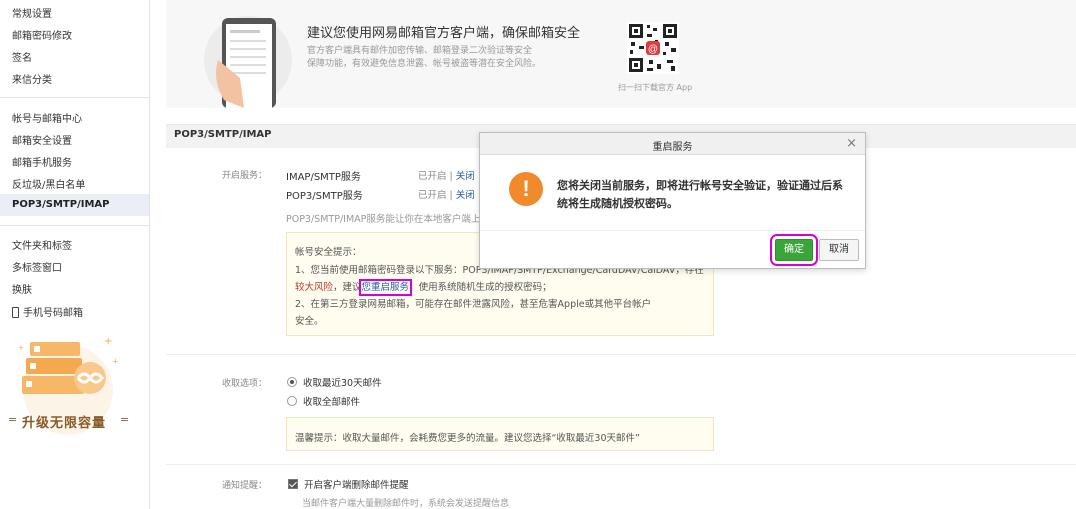 This screenshot has width=1076, height=509. Describe the element at coordinates (42, 34) in the screenshot. I see `sidebar-item-password: 邮箱密码修改` at that location.